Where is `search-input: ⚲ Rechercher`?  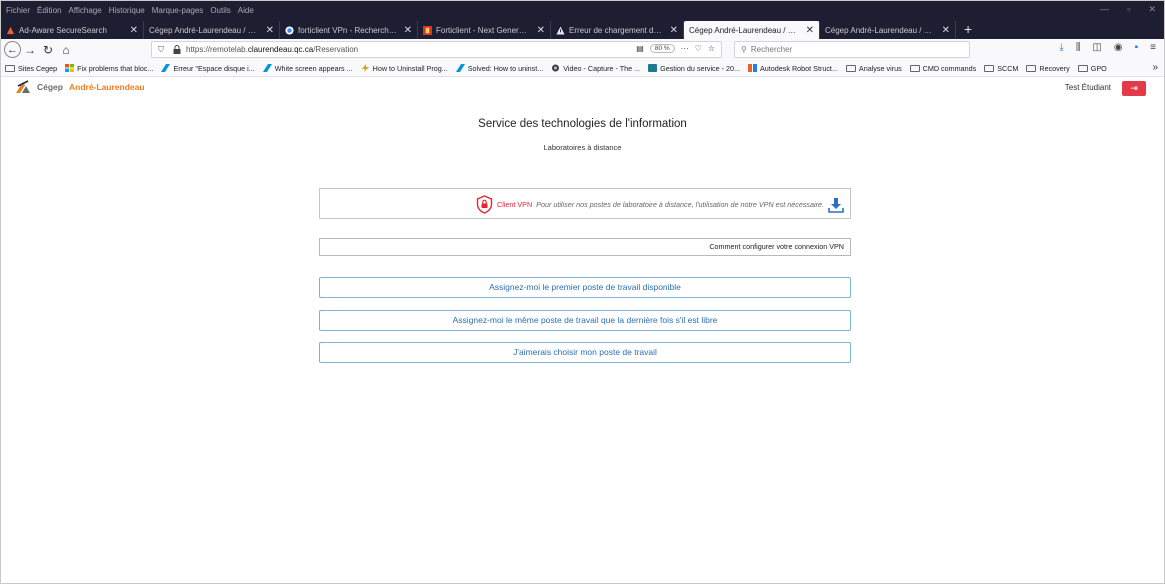 search-input: ⚲ Rechercher is located at coordinates (852, 49).